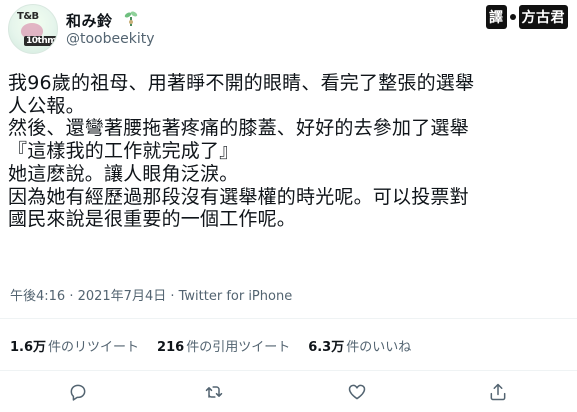 This screenshot has height=412, width=577. I want to click on like-button, so click(359, 394).